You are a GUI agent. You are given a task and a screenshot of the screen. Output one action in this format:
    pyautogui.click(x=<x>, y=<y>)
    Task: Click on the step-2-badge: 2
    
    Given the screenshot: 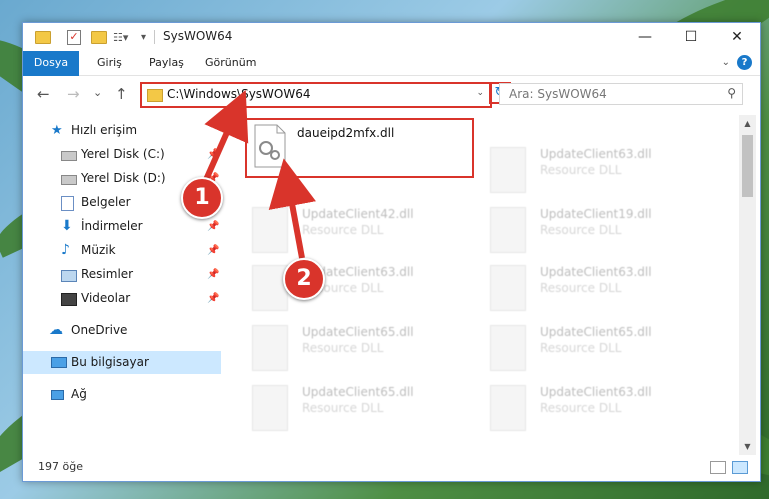 What is the action you would take?
    pyautogui.click(x=304, y=279)
    